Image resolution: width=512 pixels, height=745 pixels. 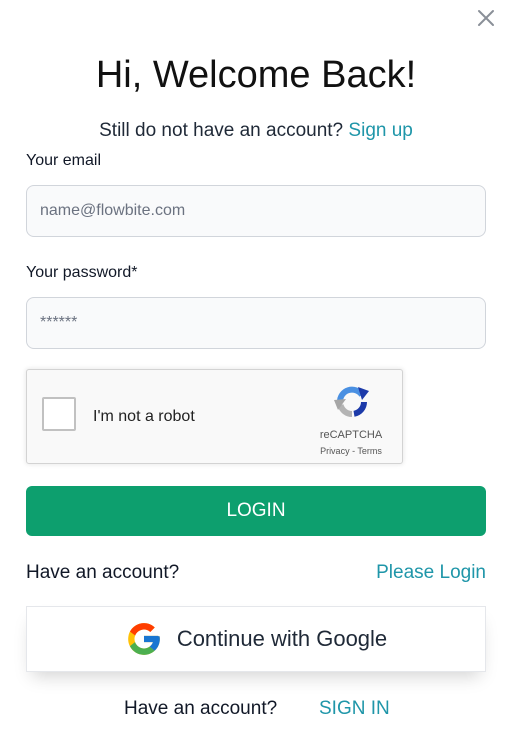 What do you see at coordinates (351, 401) in the screenshot?
I see `recaptcha-logo-icon` at bounding box center [351, 401].